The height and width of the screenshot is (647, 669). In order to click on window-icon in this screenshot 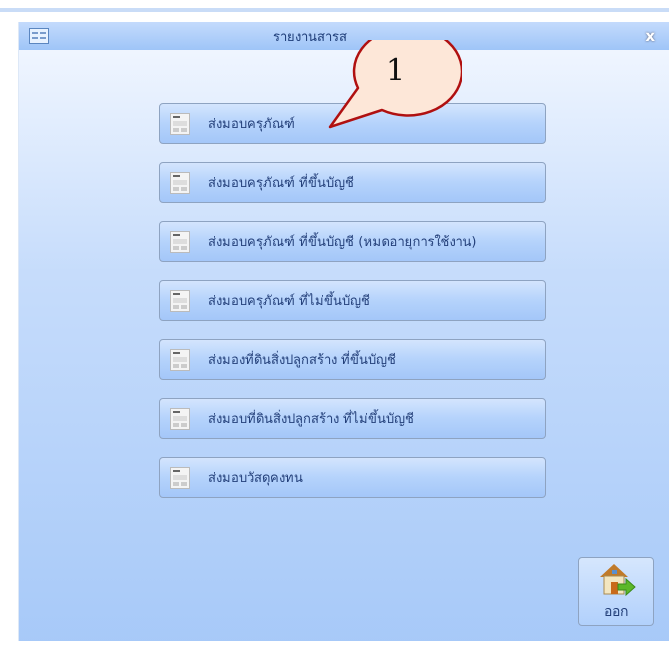, I will do `click(39, 36)`.